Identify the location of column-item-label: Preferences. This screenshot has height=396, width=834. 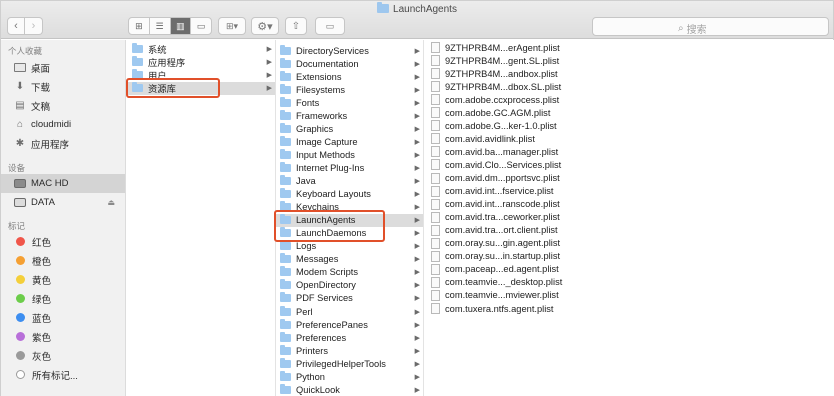
(321, 337).